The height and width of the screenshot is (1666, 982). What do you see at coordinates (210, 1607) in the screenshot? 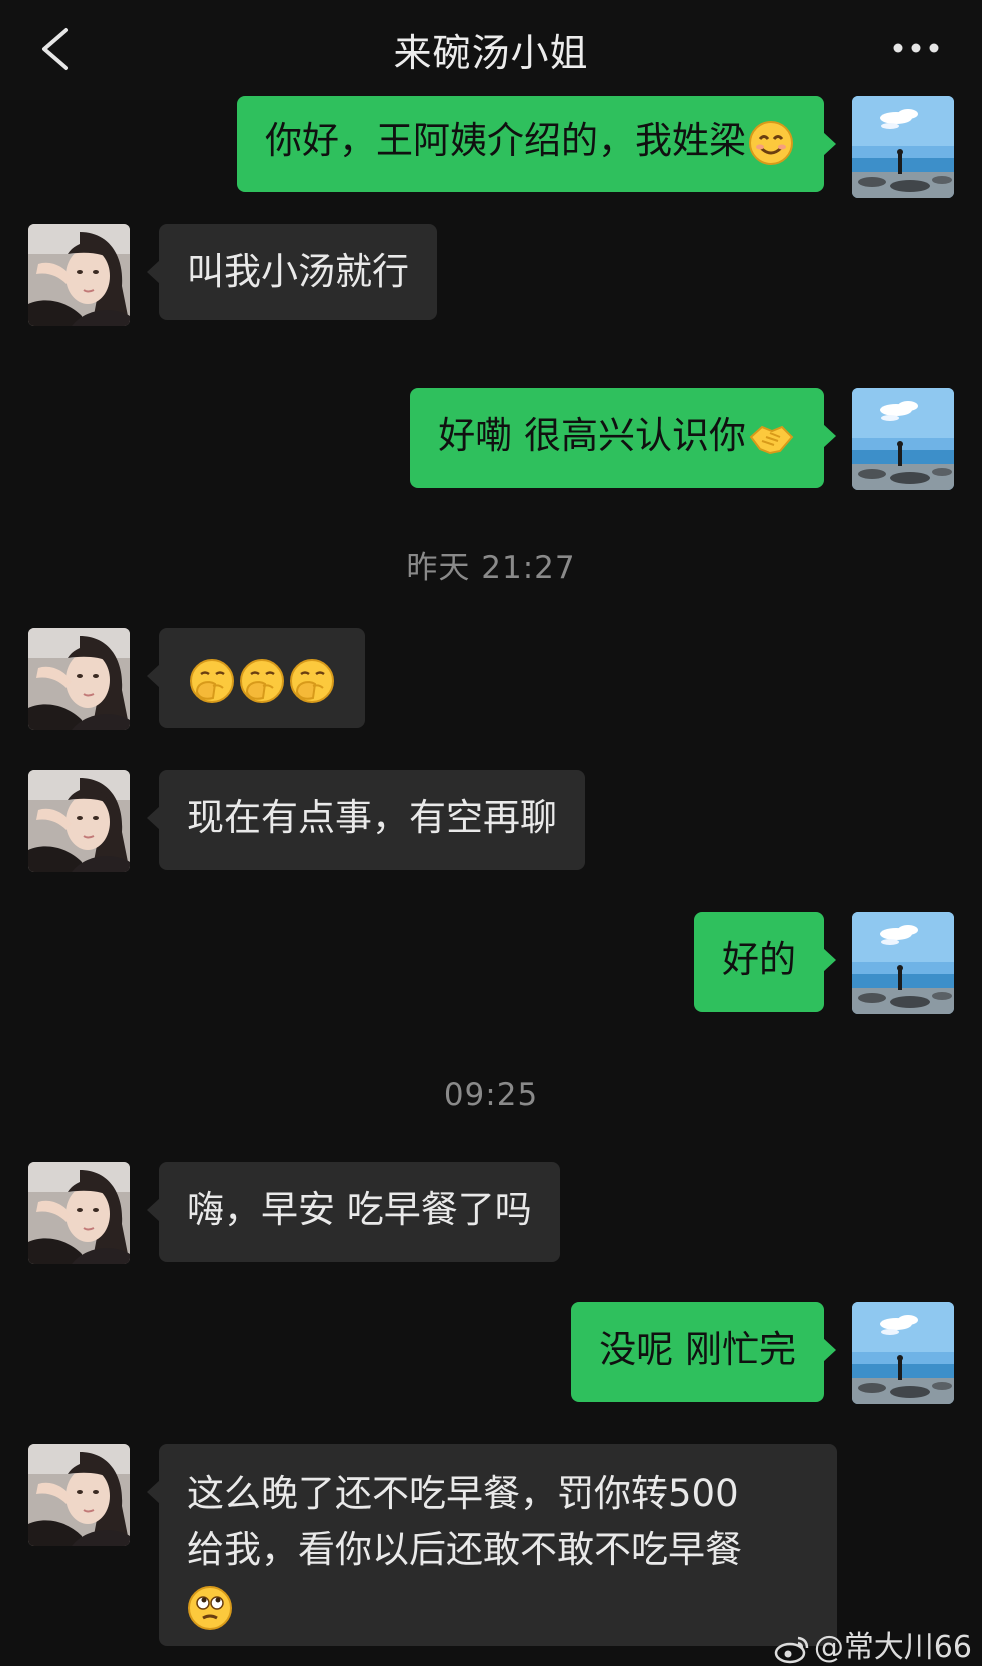
I see `eye-roll-emoji-icon` at bounding box center [210, 1607].